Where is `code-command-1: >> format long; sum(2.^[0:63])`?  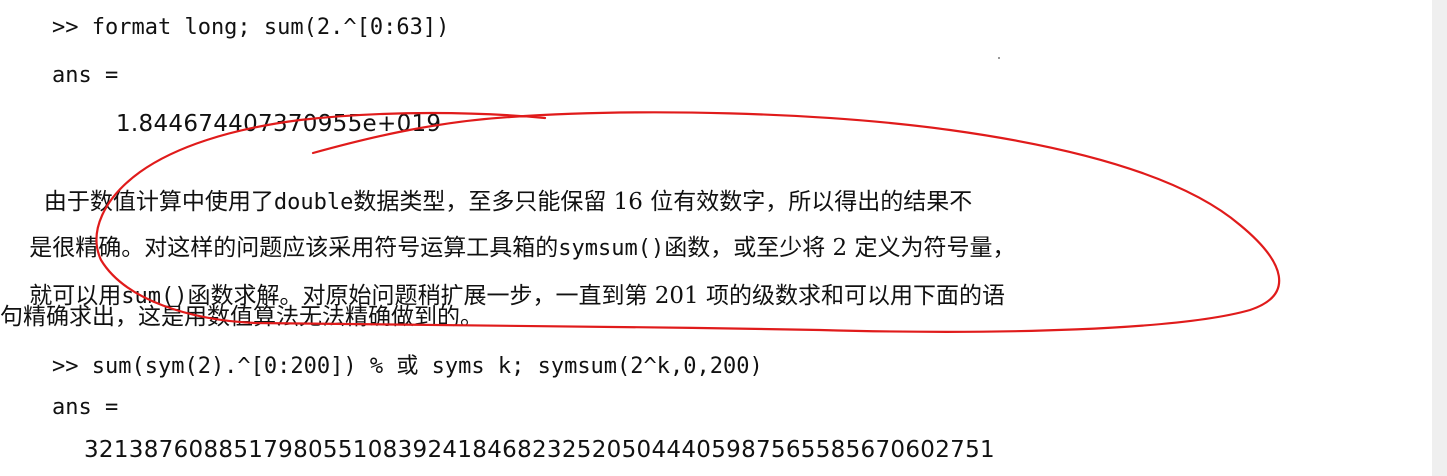
code-command-1: >> format long; sum(2.^[0:63]) is located at coordinates (251, 27).